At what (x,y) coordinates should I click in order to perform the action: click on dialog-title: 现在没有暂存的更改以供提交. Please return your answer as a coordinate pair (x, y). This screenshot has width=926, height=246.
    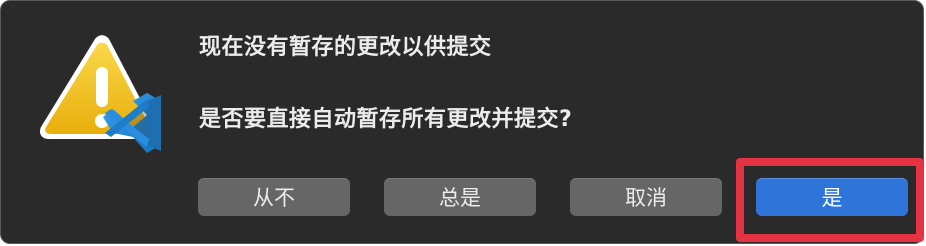
    Looking at the image, I should click on (345, 47).